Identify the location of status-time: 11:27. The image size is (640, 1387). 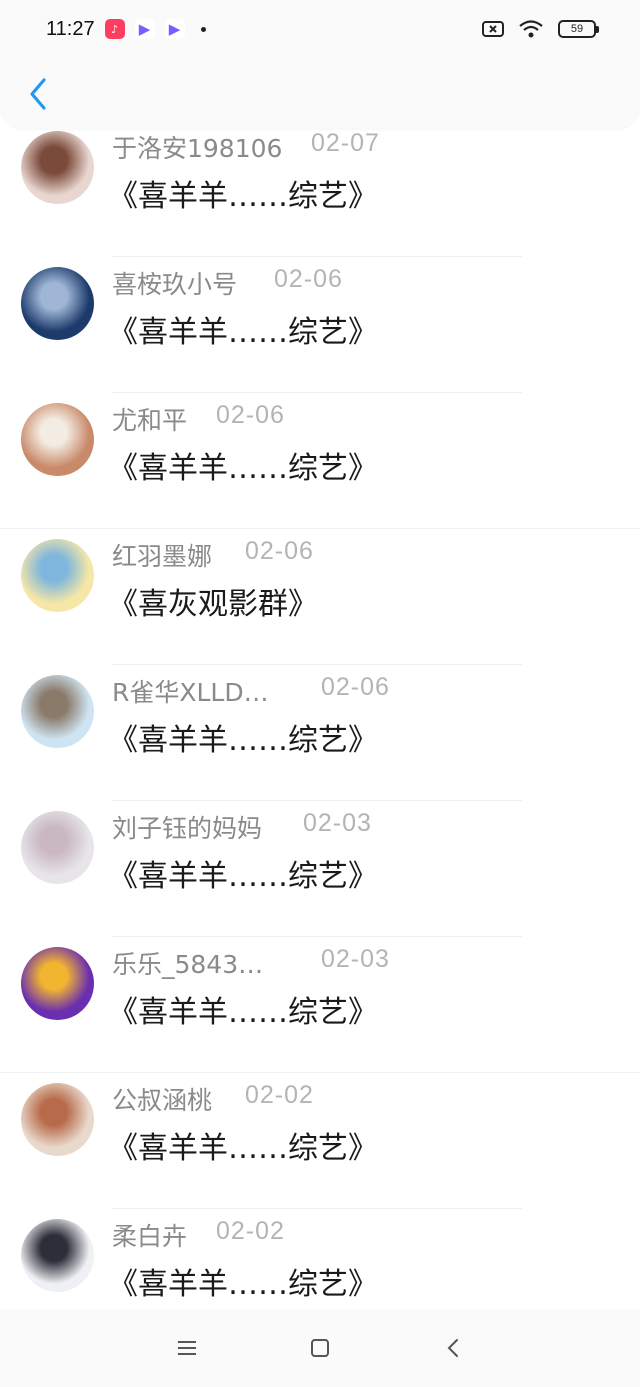
(70, 28).